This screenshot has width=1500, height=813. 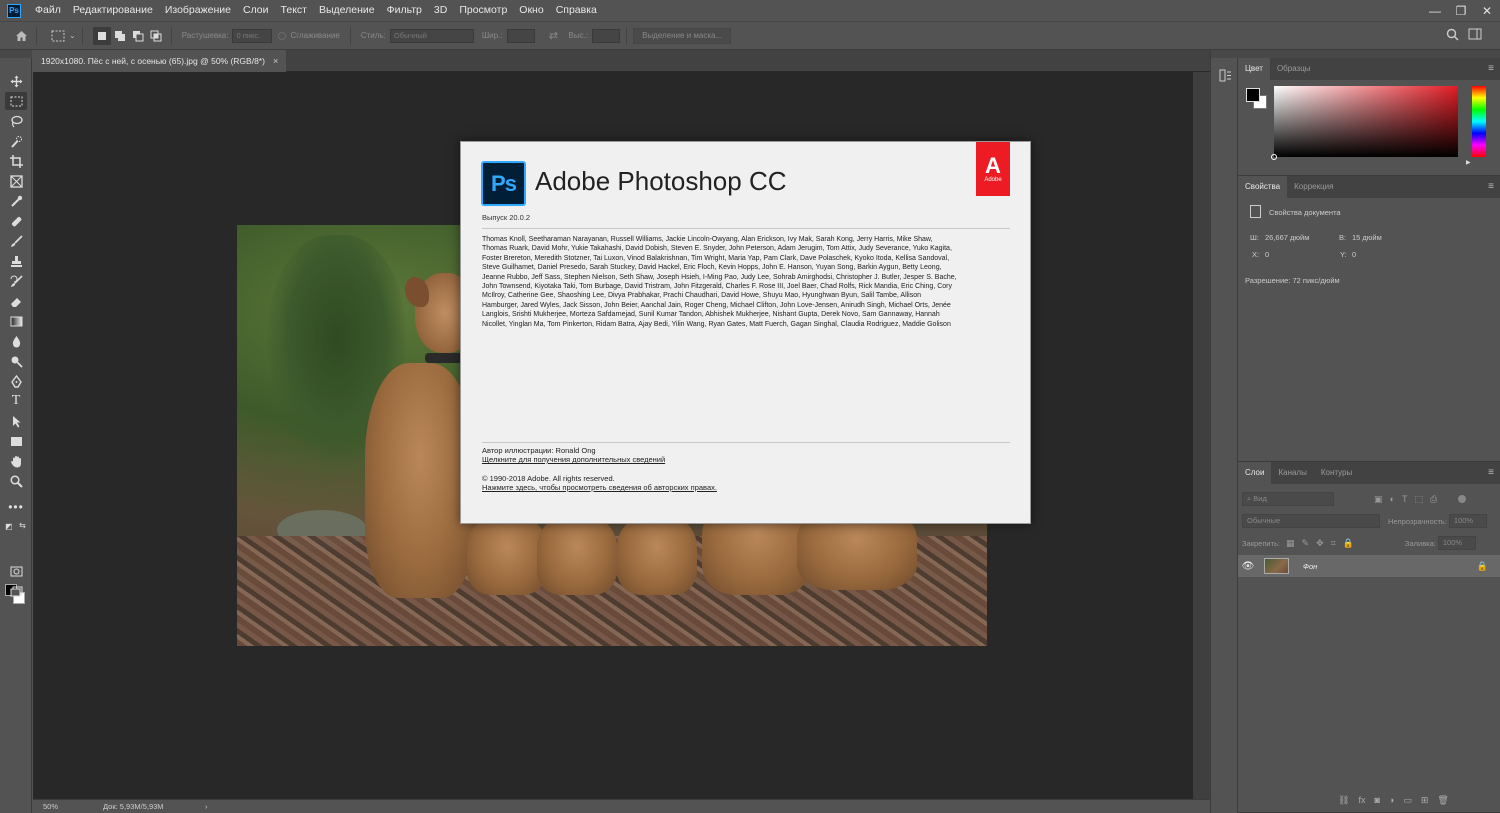 What do you see at coordinates (1468, 162) in the screenshot?
I see `hue-slider-handle-icon: ▶` at bounding box center [1468, 162].